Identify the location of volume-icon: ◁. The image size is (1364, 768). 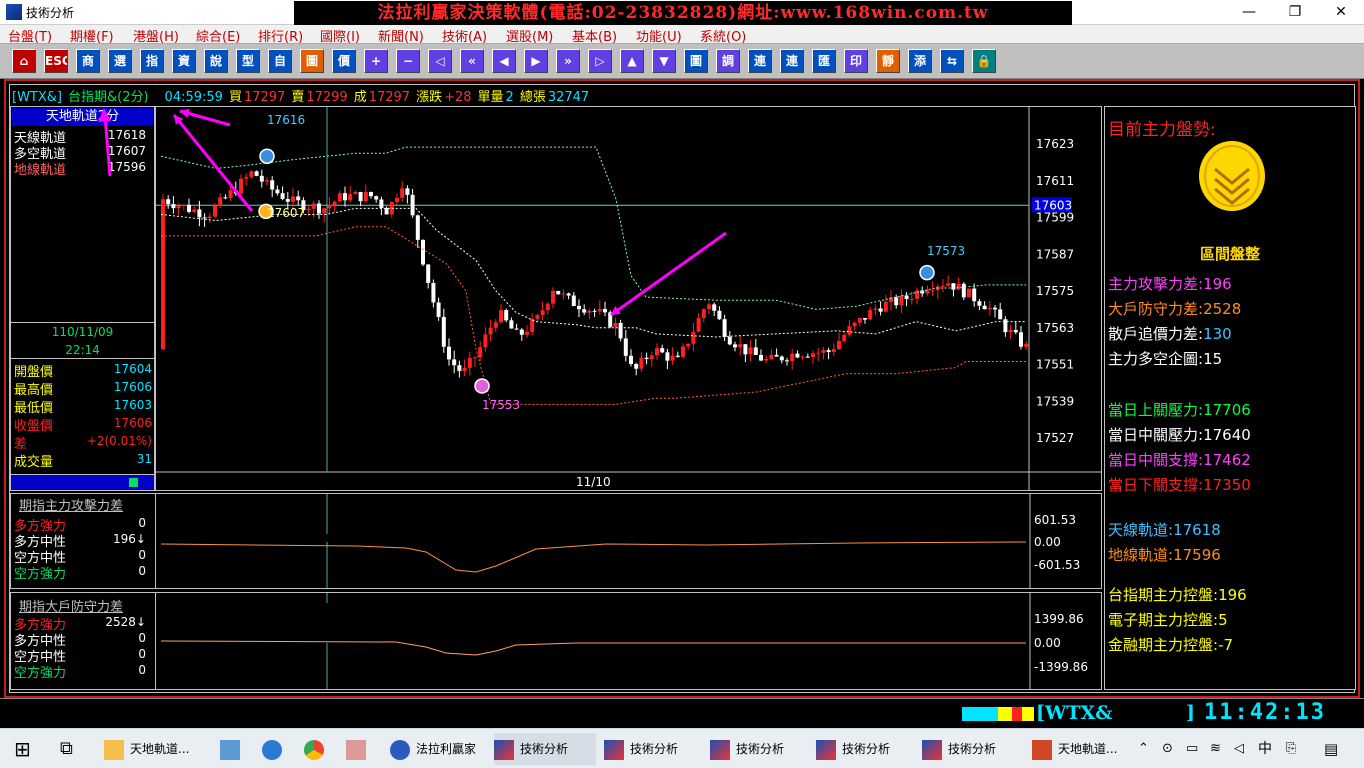
(1242, 749).